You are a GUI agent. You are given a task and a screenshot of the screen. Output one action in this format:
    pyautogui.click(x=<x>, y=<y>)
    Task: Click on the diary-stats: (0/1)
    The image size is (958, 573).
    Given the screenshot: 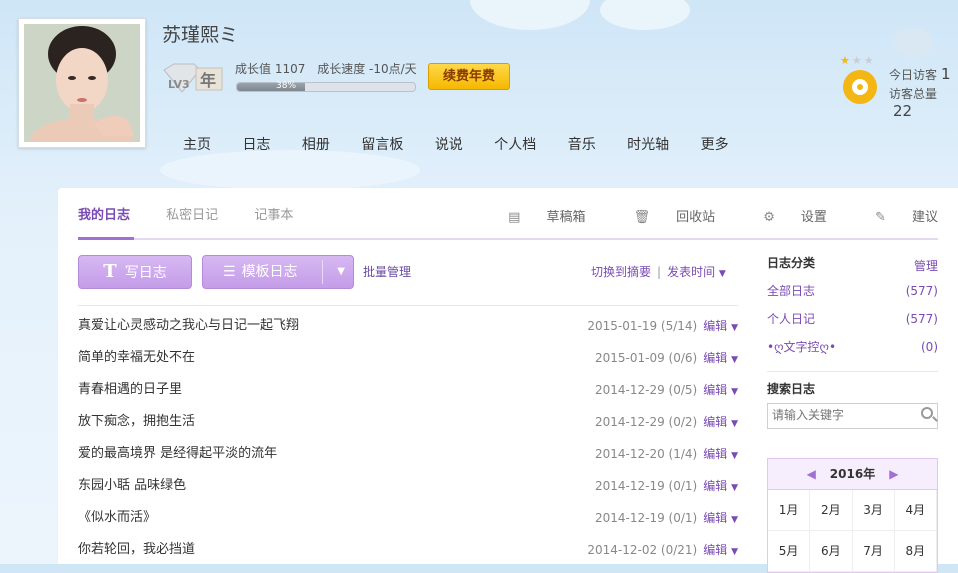 What is the action you would take?
    pyautogui.click(x=683, y=486)
    